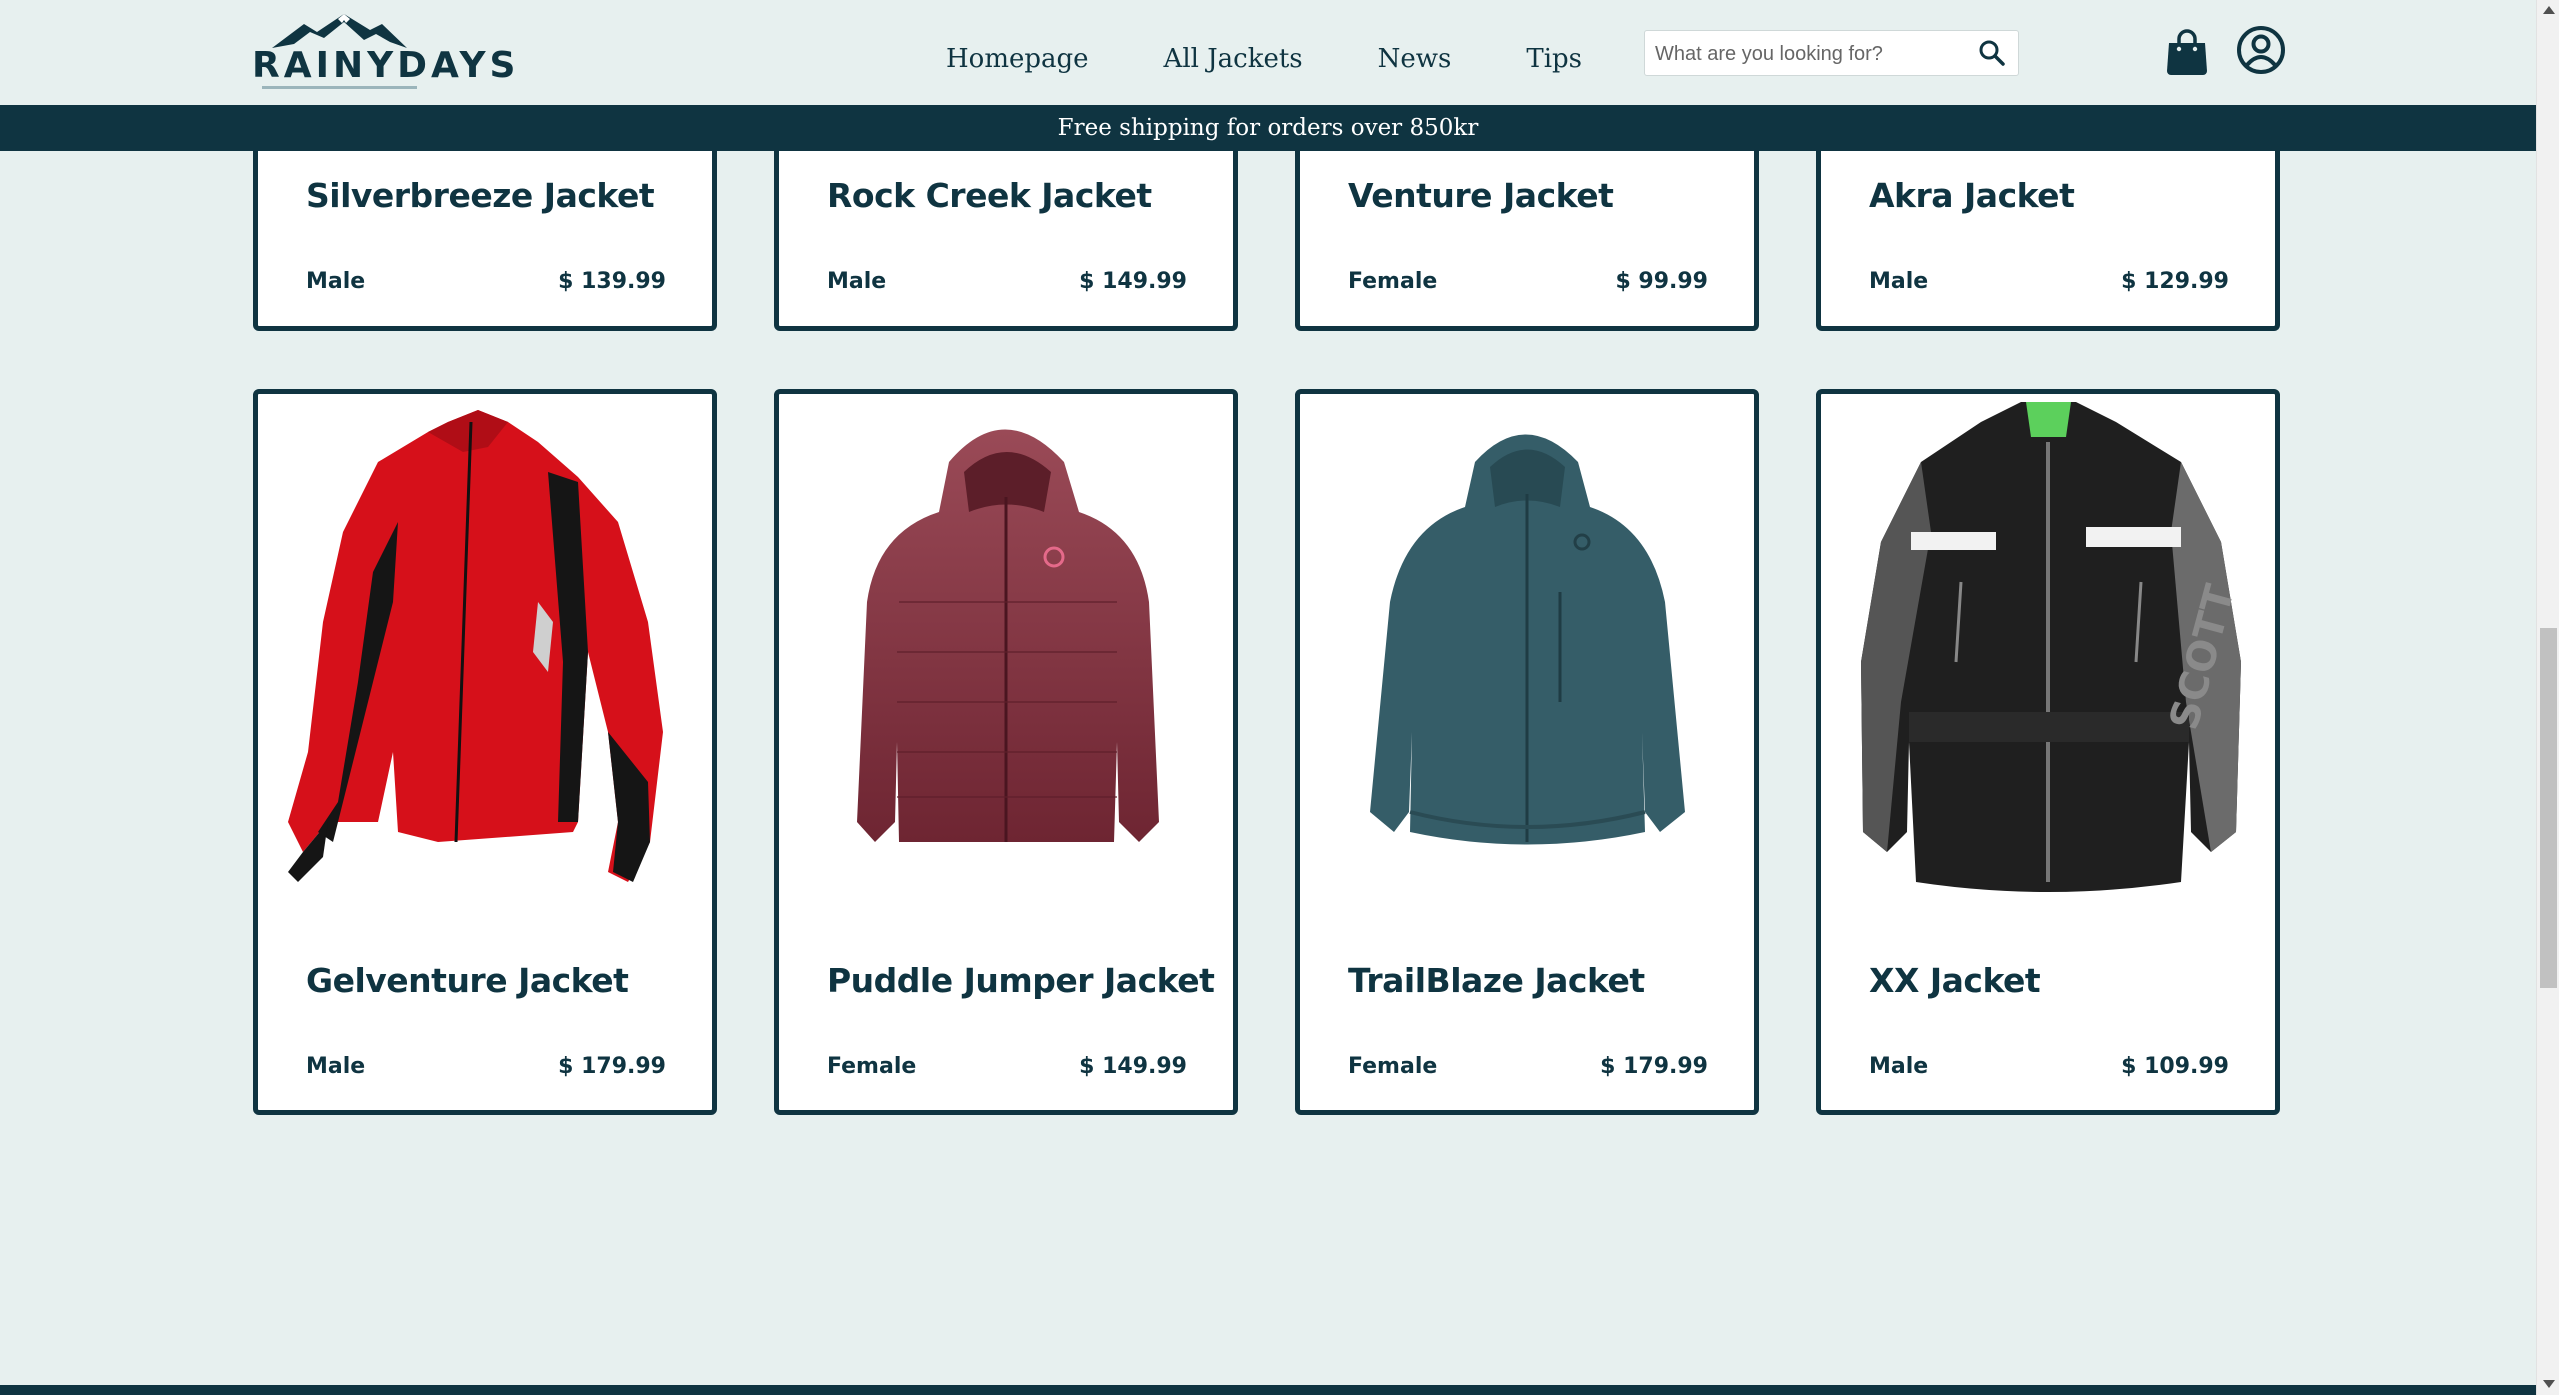 This screenshot has height=1395, width=2559. What do you see at coordinates (1496, 980) in the screenshot?
I see `product-name: TrailBlaze Jacket` at bounding box center [1496, 980].